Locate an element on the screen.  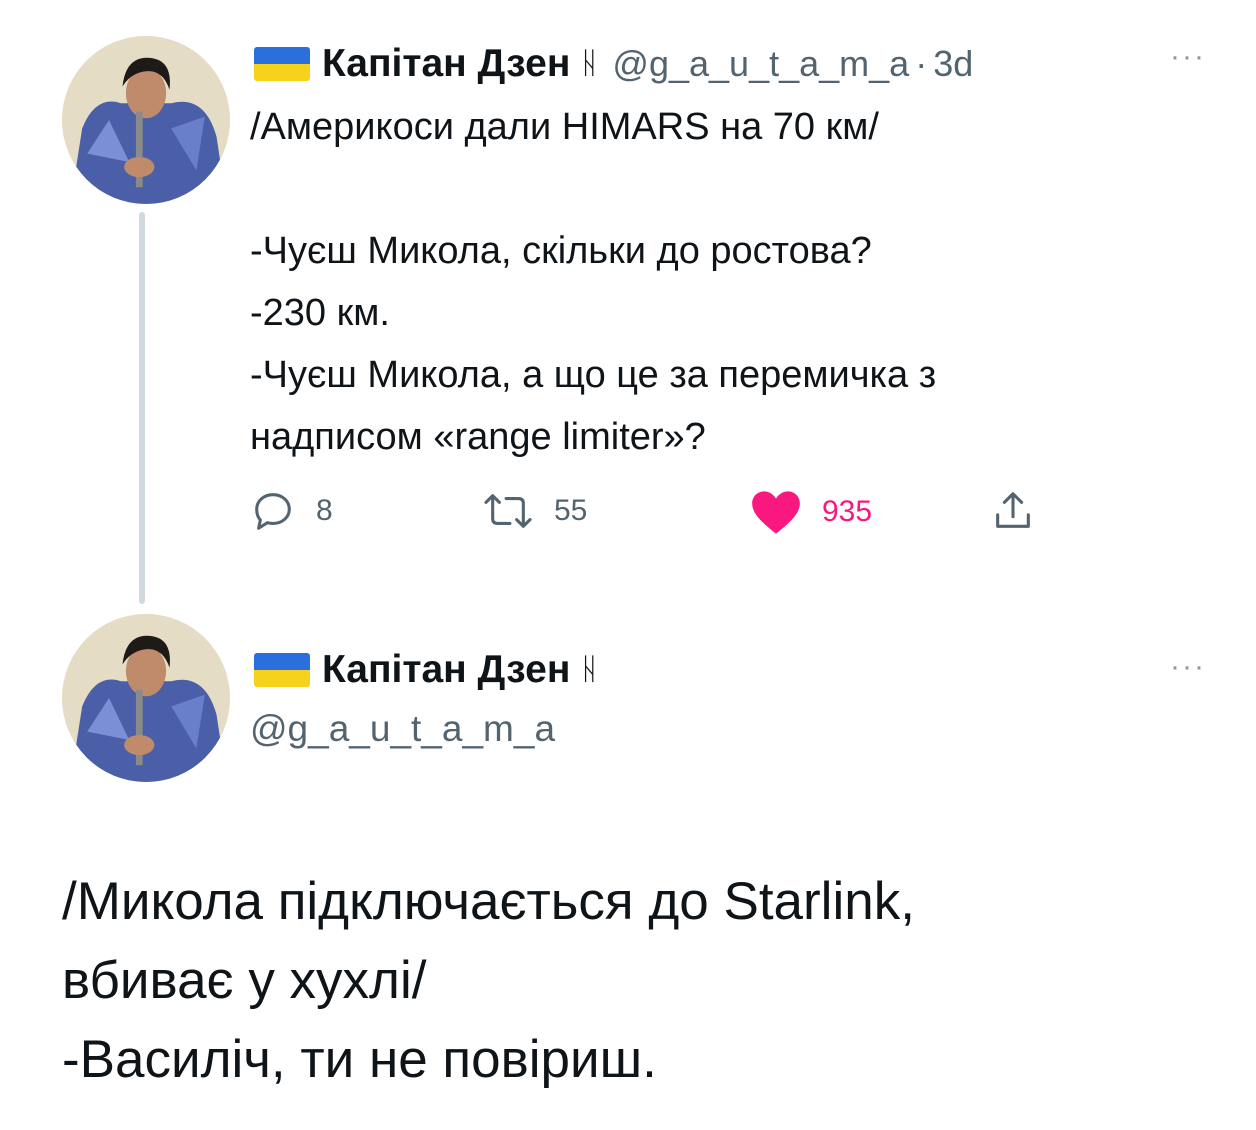
tweet-line: -Василіч, ти не повіриш. is located at coordinates (359, 1059).